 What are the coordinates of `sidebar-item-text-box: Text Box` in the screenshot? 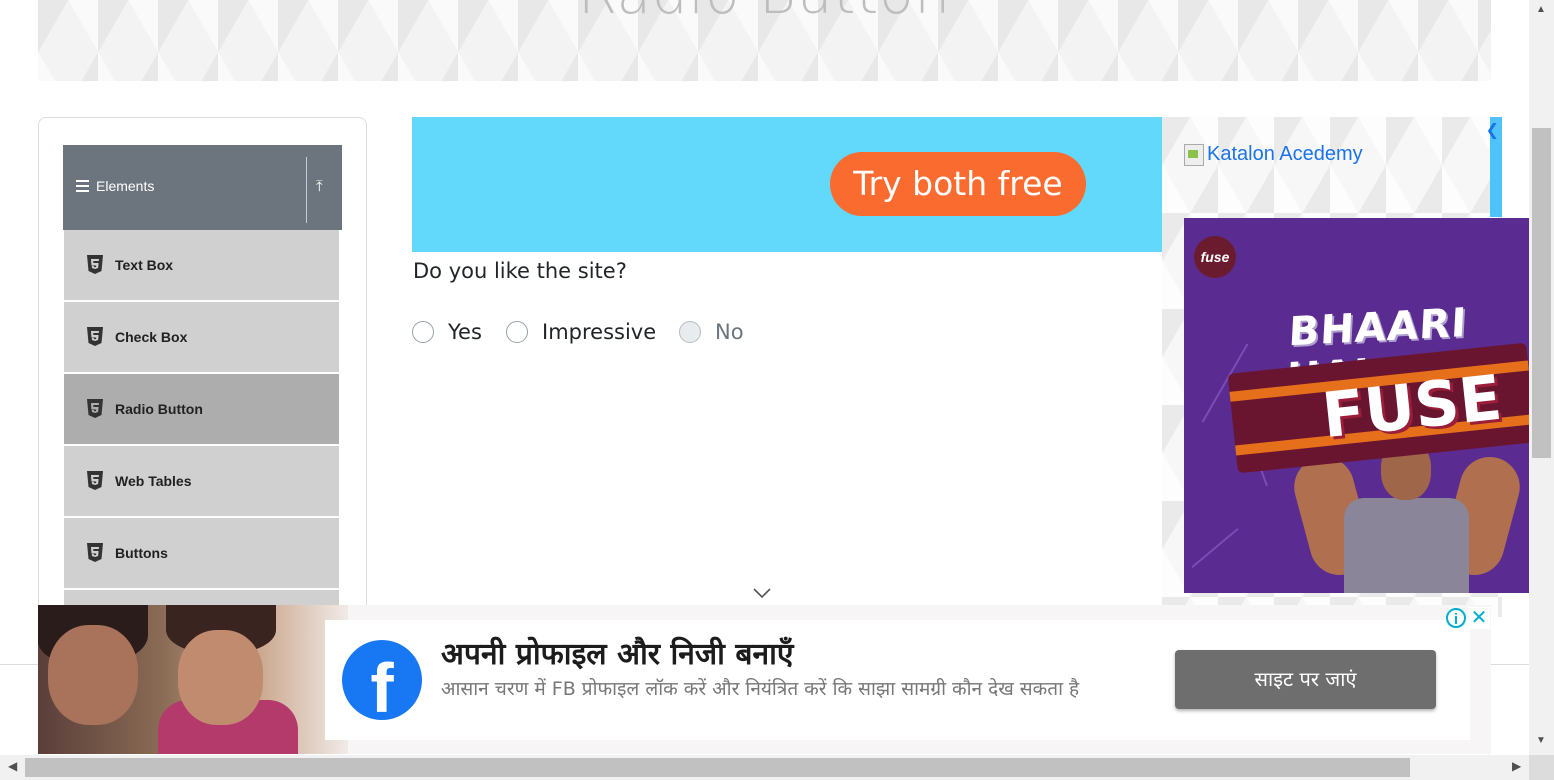 It's located at (201, 265).